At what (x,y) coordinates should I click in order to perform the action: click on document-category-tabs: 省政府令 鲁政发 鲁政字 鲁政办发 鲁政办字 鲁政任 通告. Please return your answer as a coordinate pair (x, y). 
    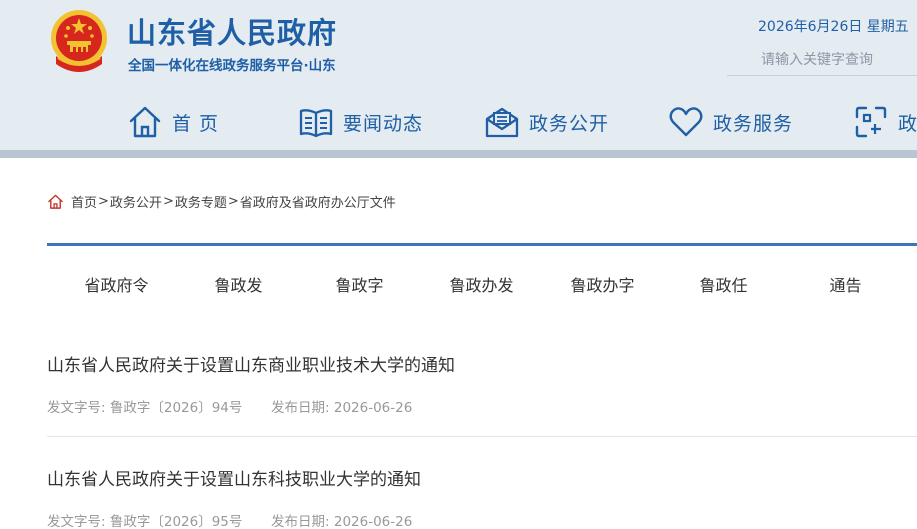
    Looking at the image, I should click on (482, 286).